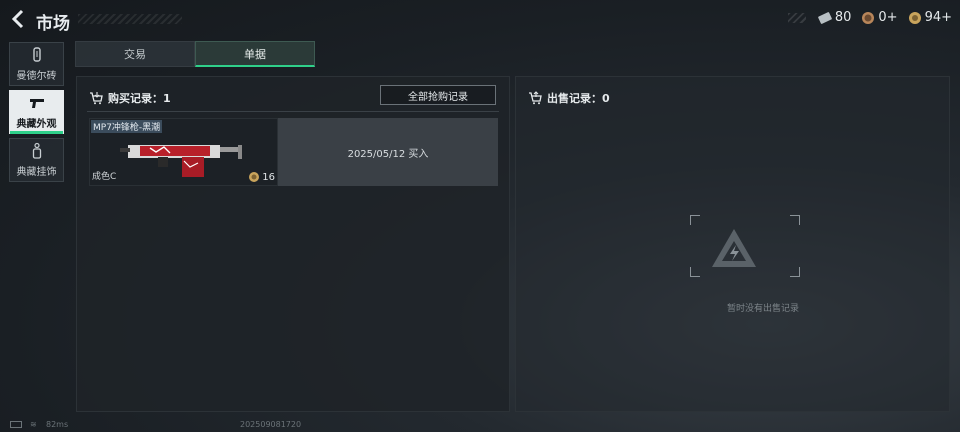 This screenshot has width=960, height=432. What do you see at coordinates (104, 177) in the screenshot?
I see `item-grade-label: 成色C` at bounding box center [104, 177].